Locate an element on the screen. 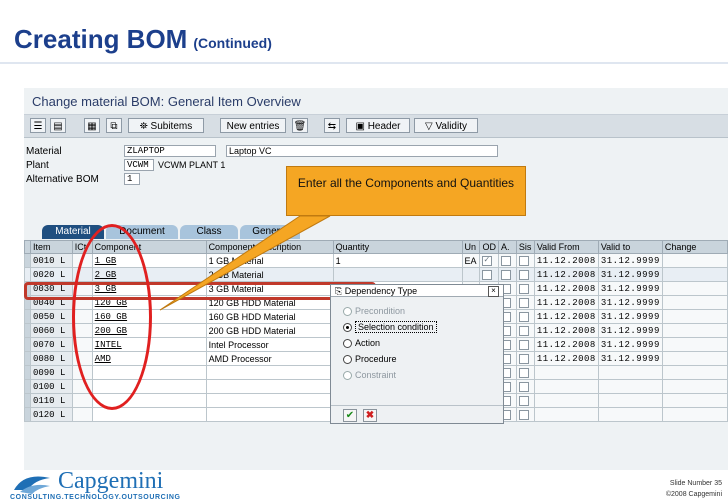  col-header-component: Component is located at coordinates (149, 247).